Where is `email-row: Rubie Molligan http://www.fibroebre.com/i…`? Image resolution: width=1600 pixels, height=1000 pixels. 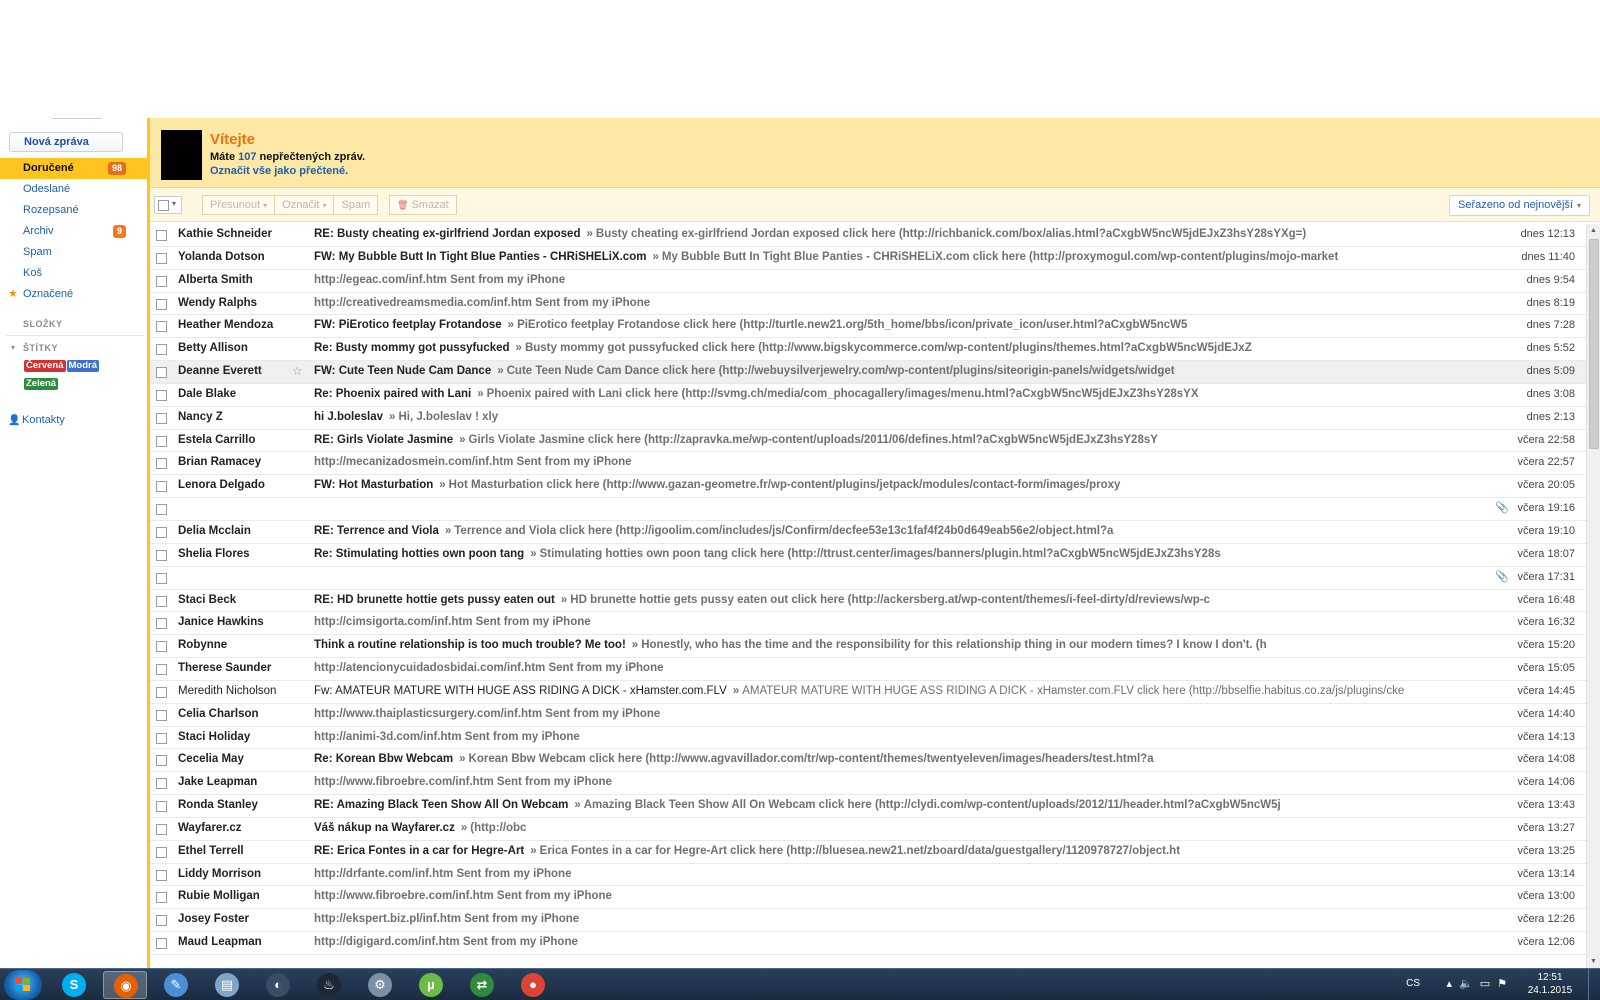 email-row: Rubie Molligan http://www.fibroebre.com/i… is located at coordinates (868, 898).